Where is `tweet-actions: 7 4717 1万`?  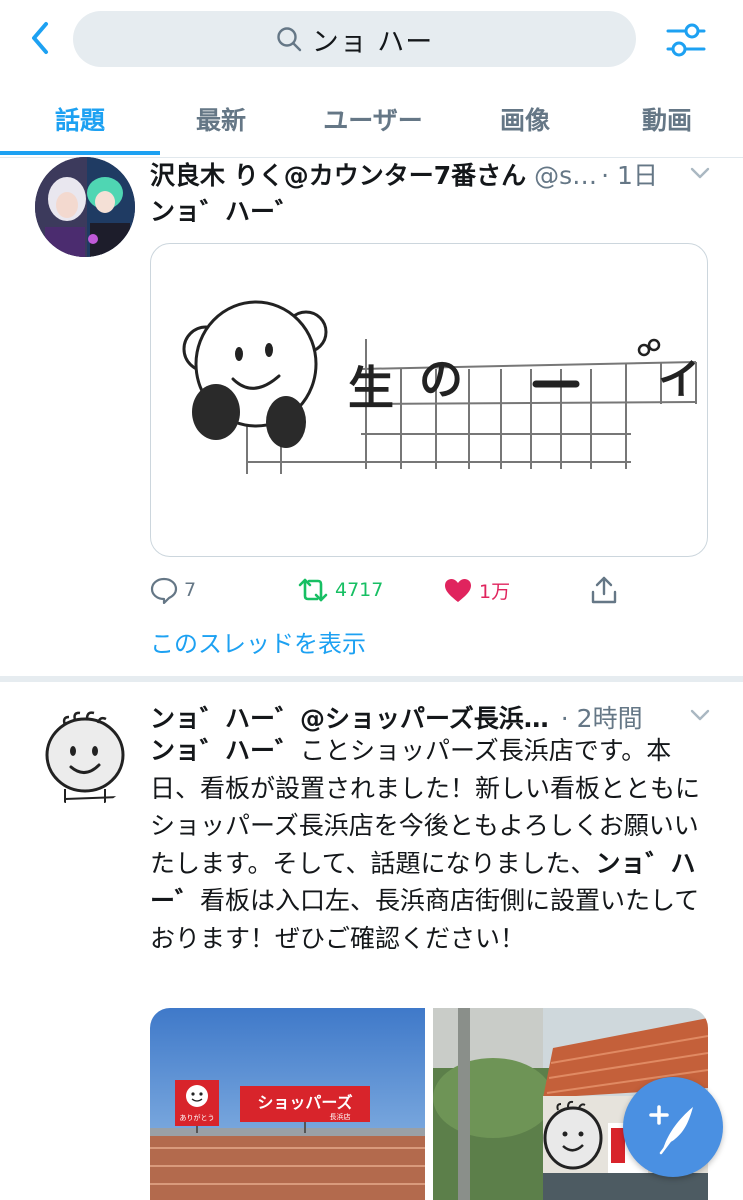 tweet-actions: 7 4717 1万 is located at coordinates (430, 590).